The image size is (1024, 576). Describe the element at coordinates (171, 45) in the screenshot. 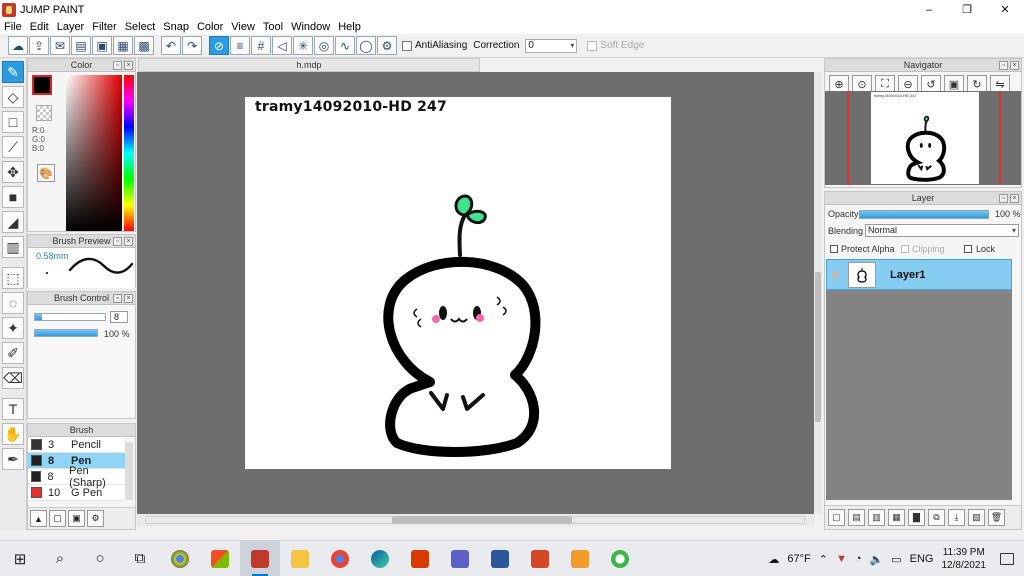

I see `undo-icon: ↶` at that location.